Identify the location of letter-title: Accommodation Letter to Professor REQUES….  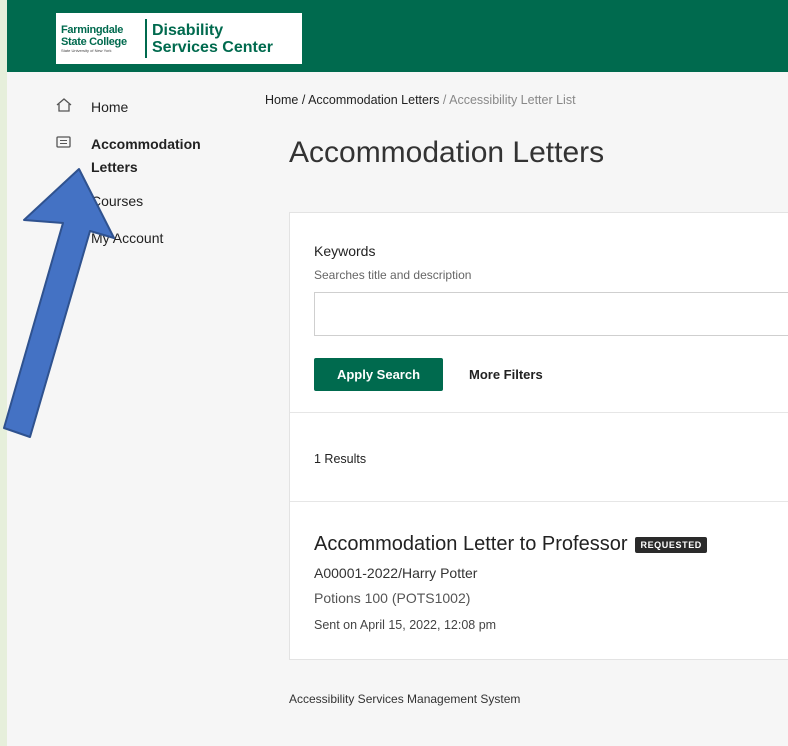
(510, 544).